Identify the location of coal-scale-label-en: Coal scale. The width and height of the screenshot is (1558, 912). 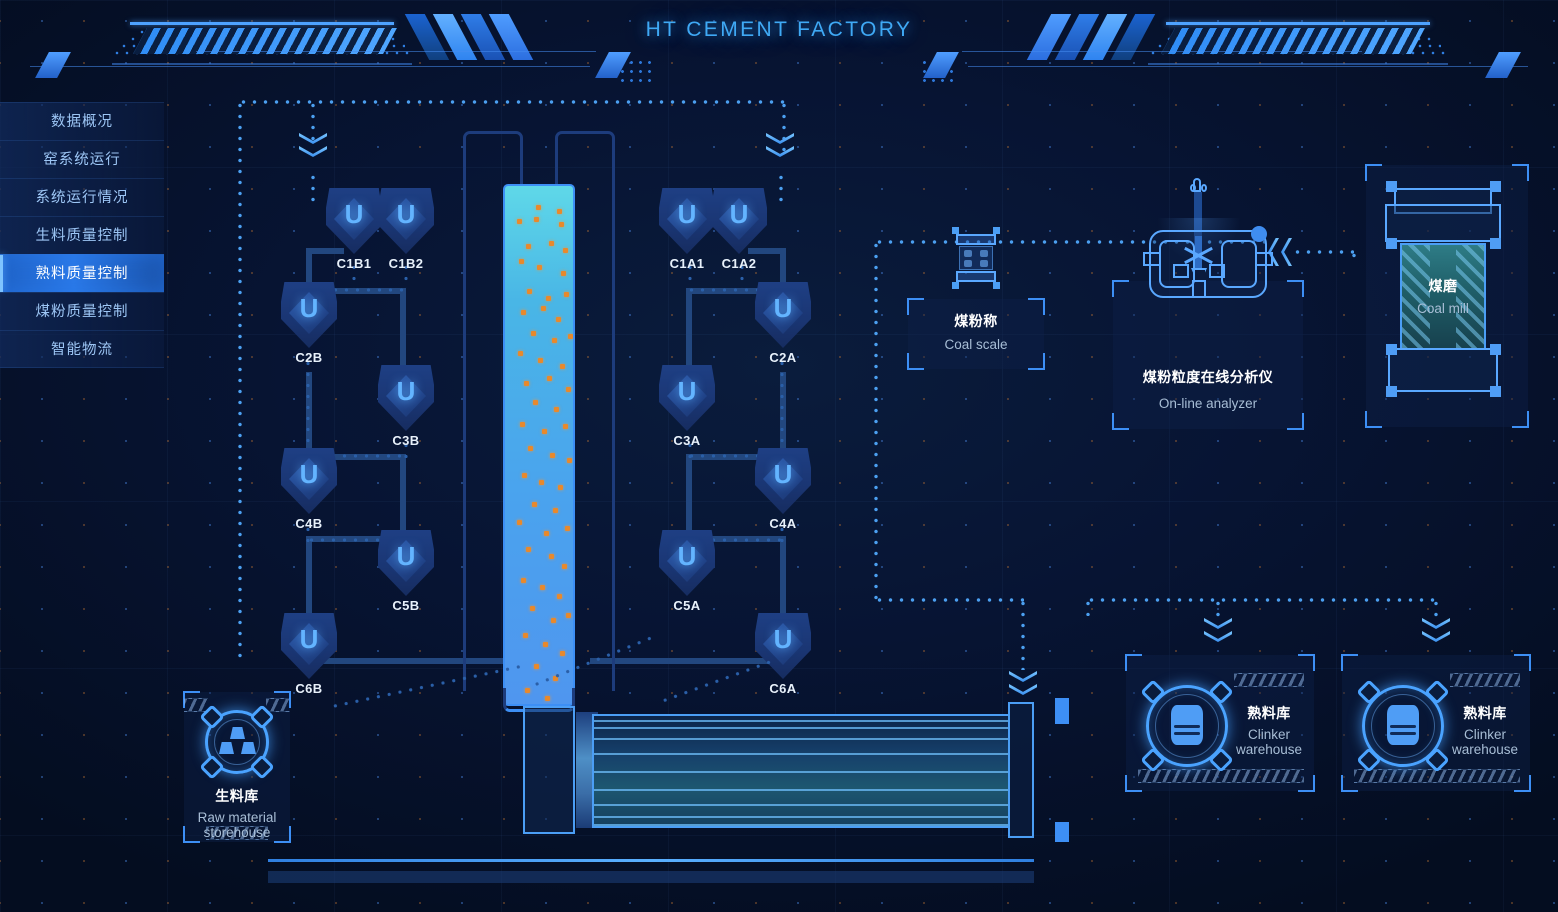
(976, 344).